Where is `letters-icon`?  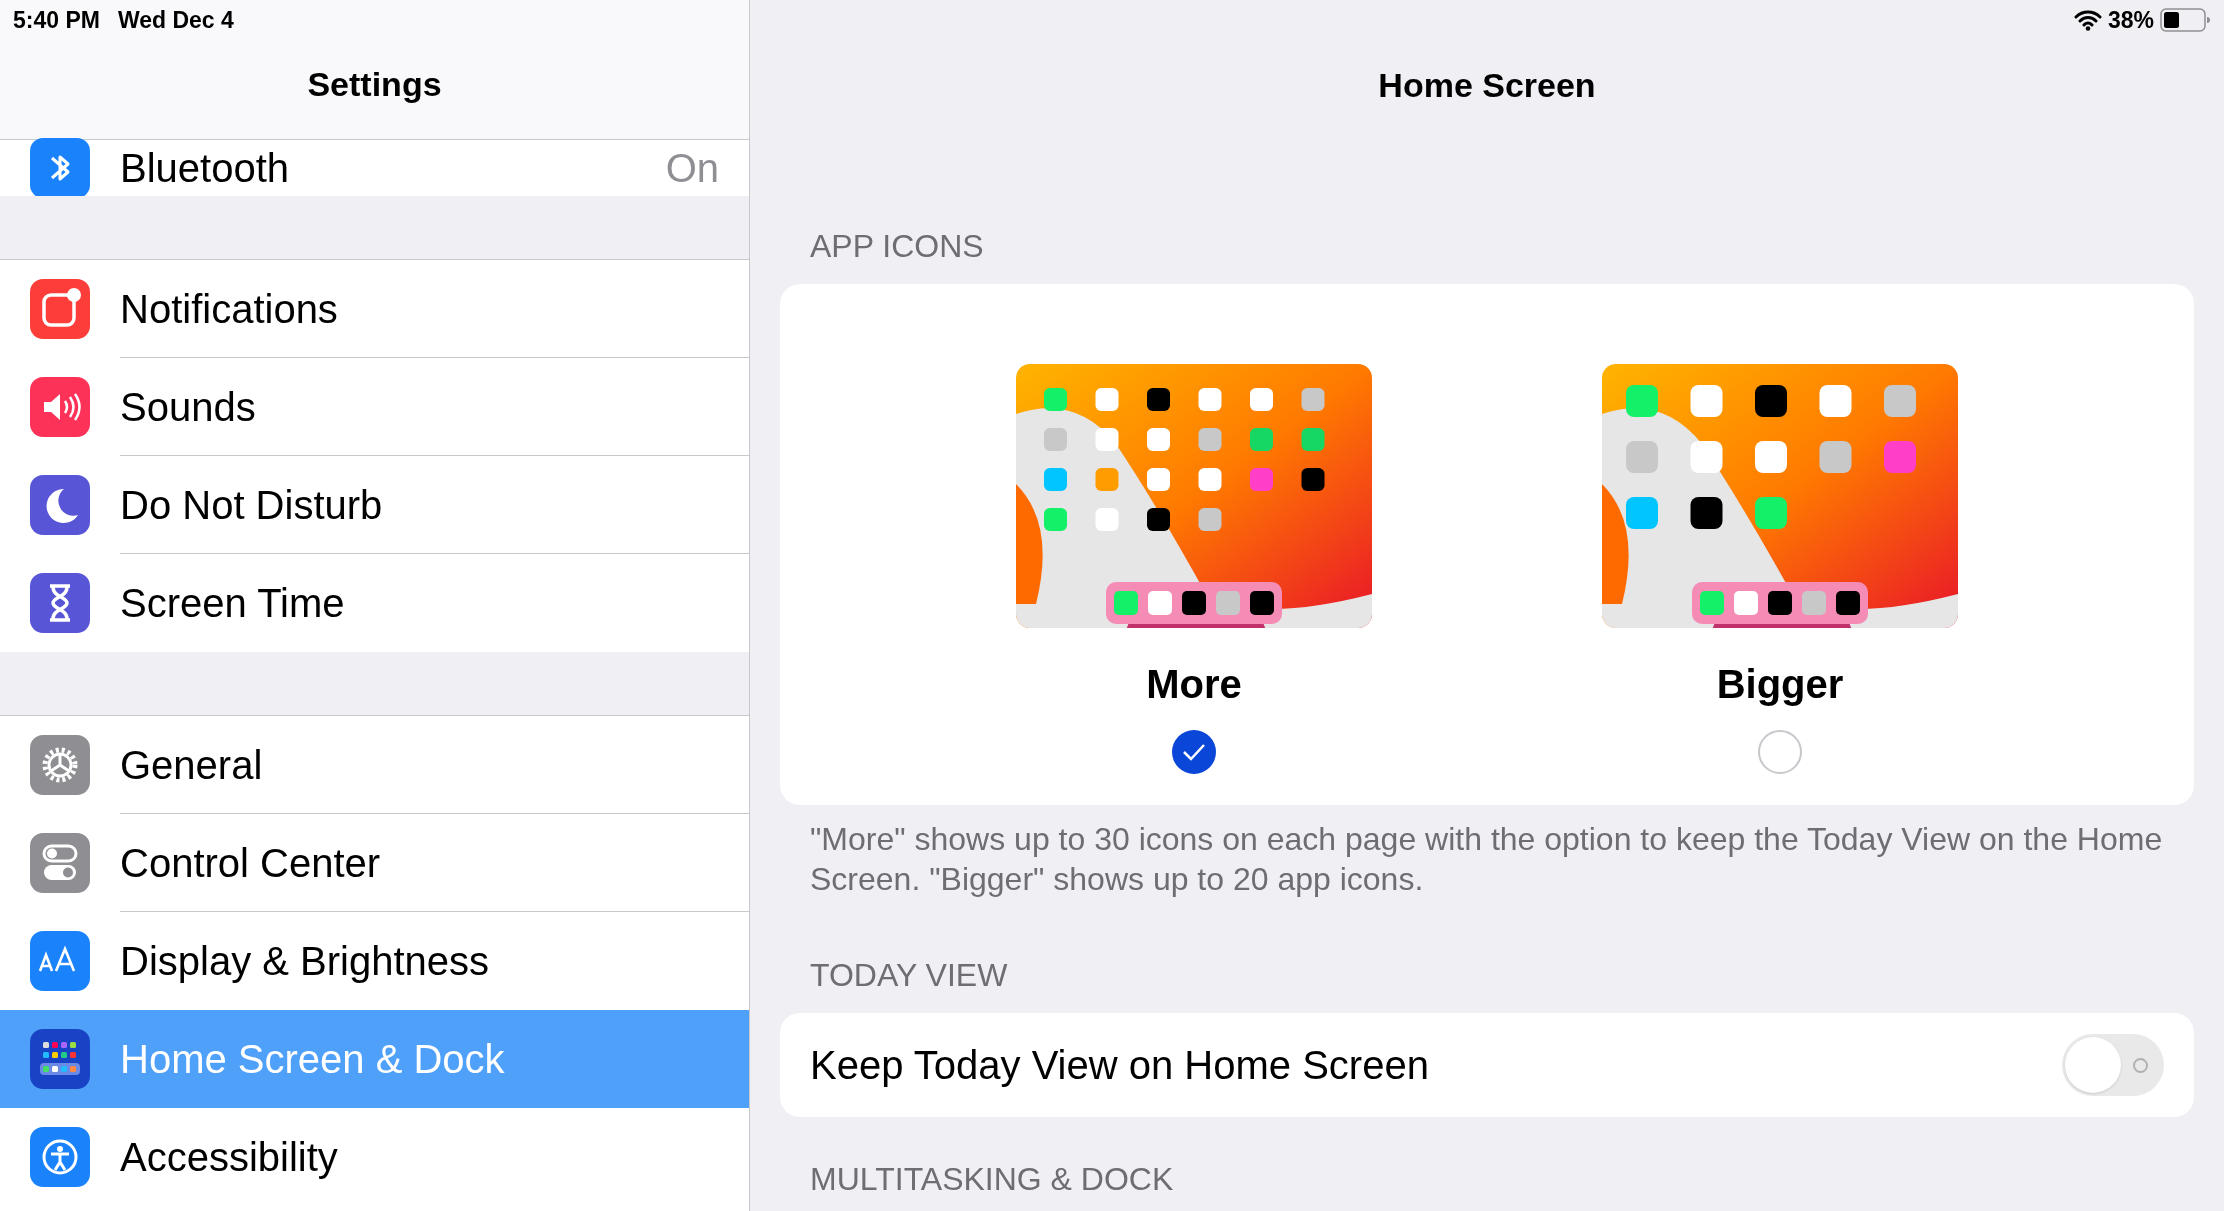
letters-icon is located at coordinates (60, 961).